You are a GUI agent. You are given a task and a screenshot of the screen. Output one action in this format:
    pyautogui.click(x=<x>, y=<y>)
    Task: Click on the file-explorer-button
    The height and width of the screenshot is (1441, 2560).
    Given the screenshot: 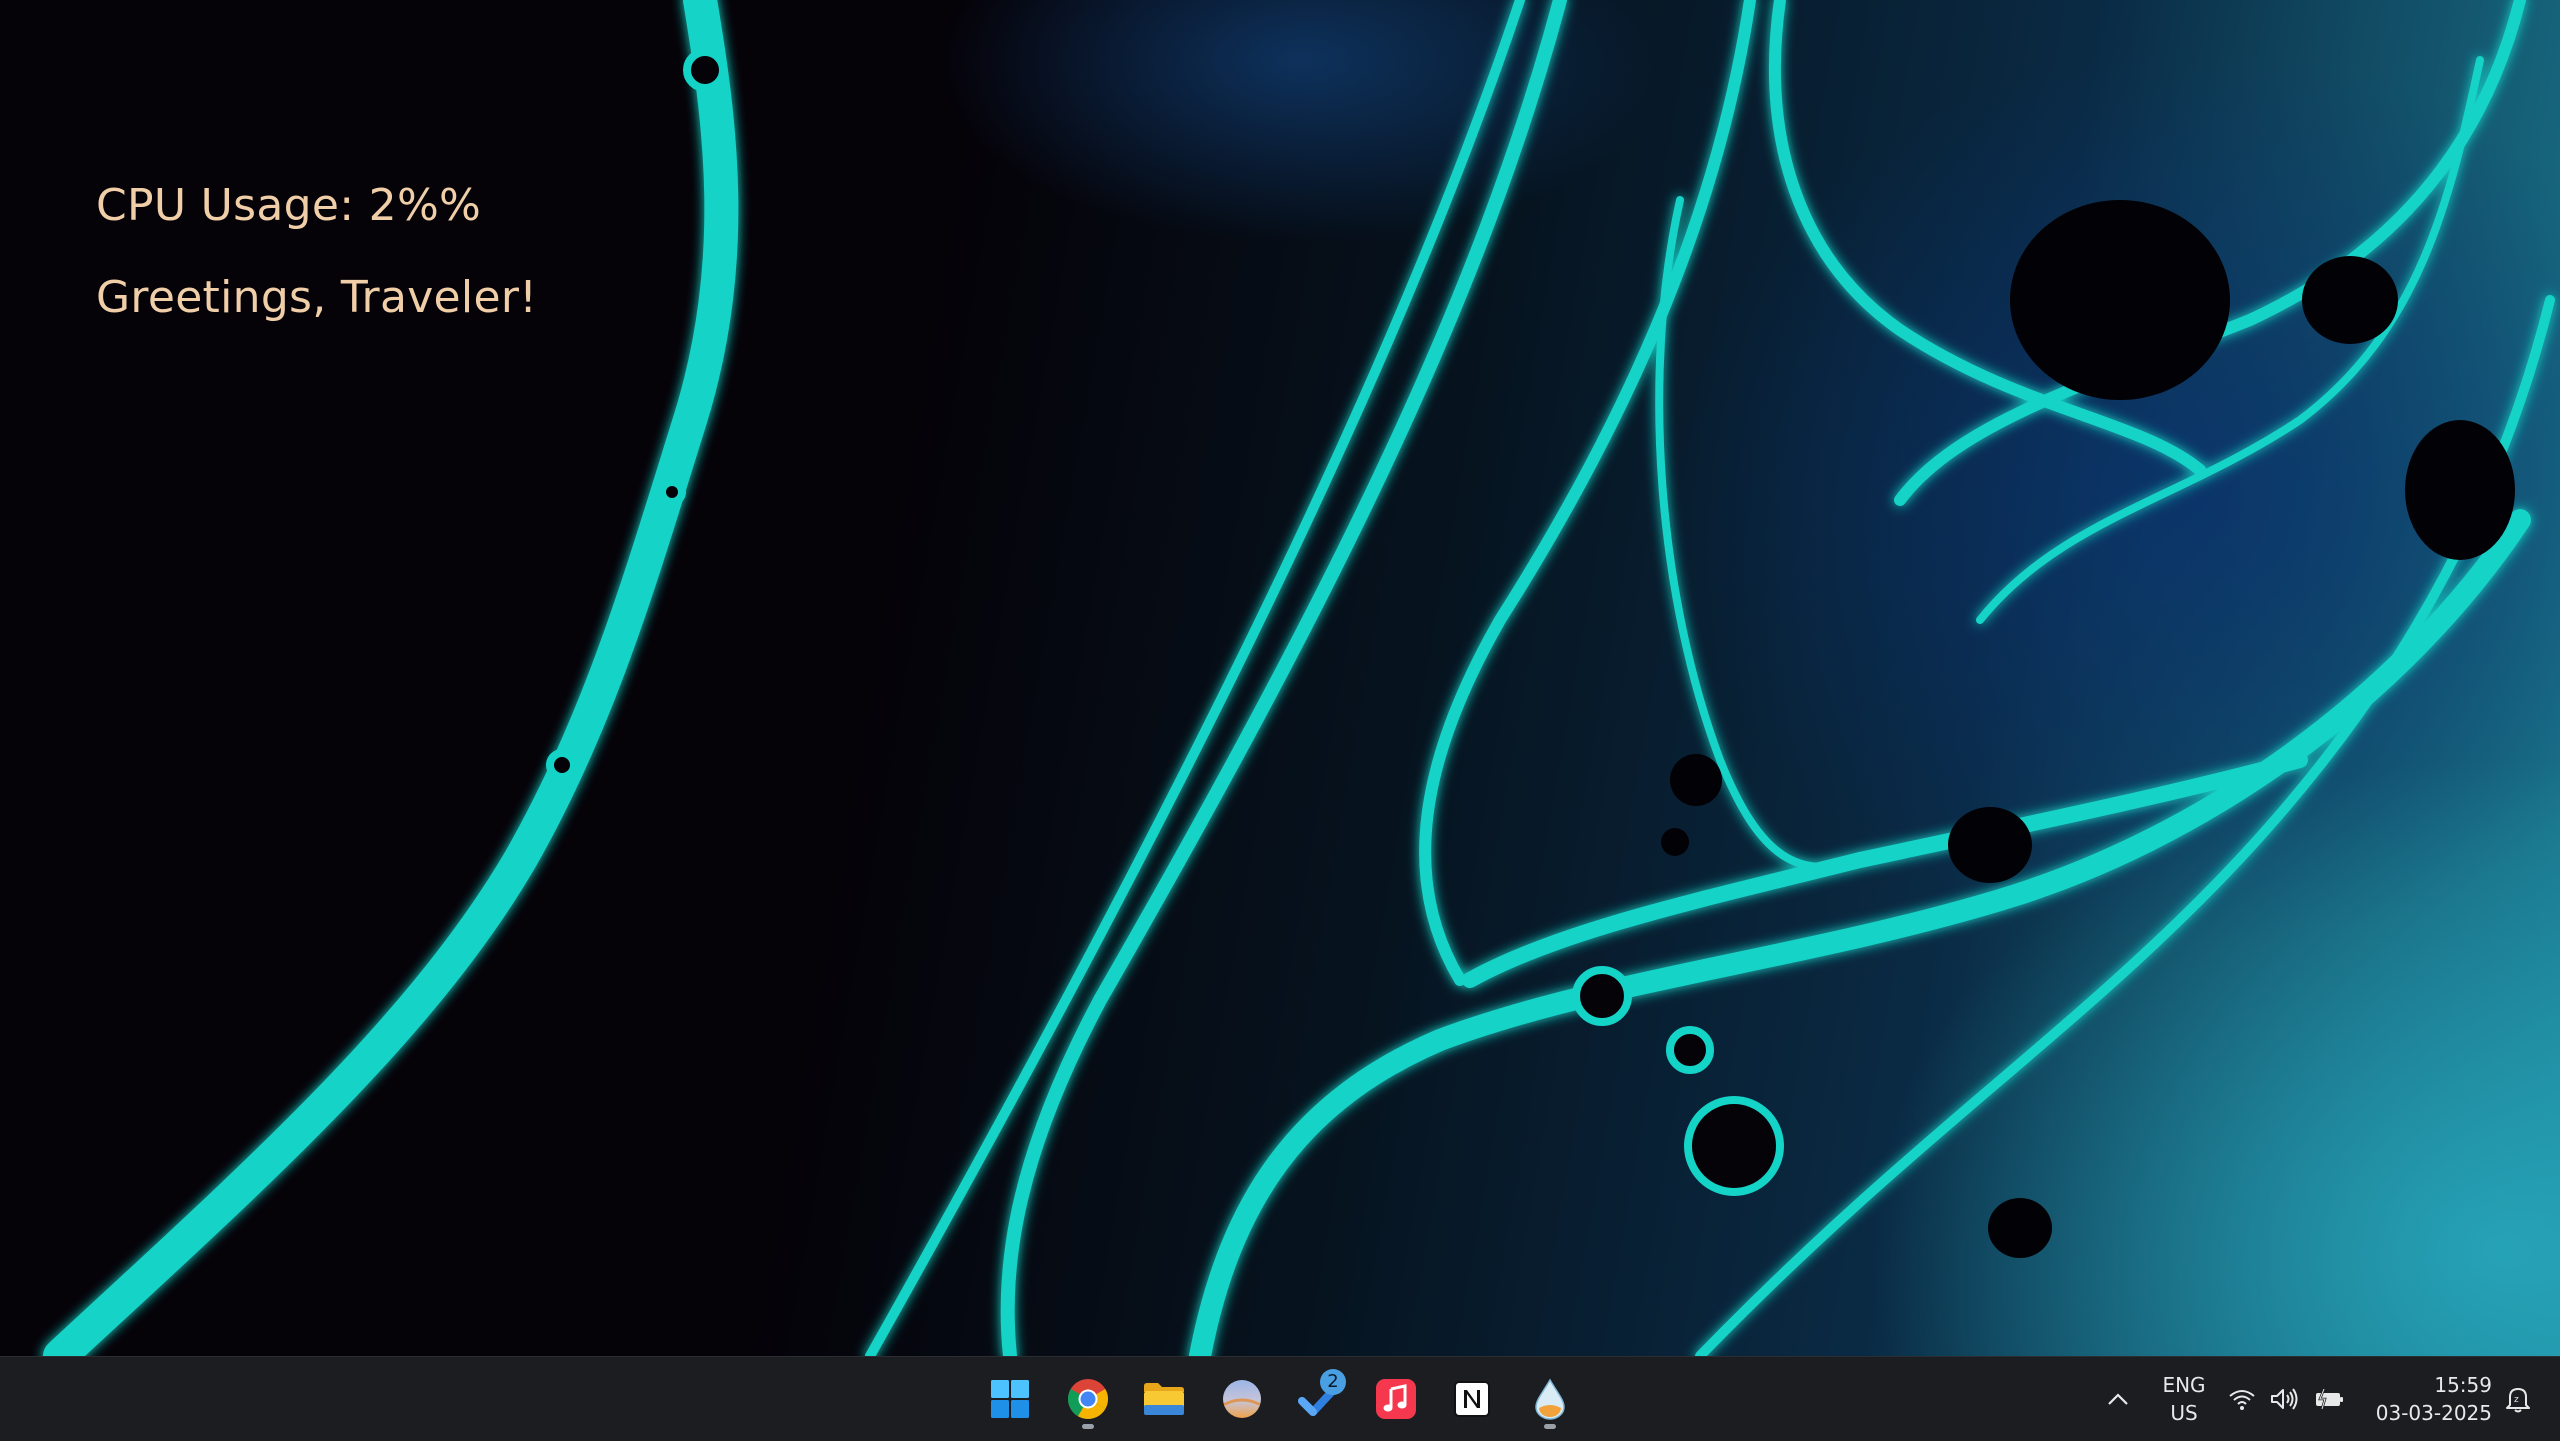 What is the action you would take?
    pyautogui.click(x=1164, y=1399)
    